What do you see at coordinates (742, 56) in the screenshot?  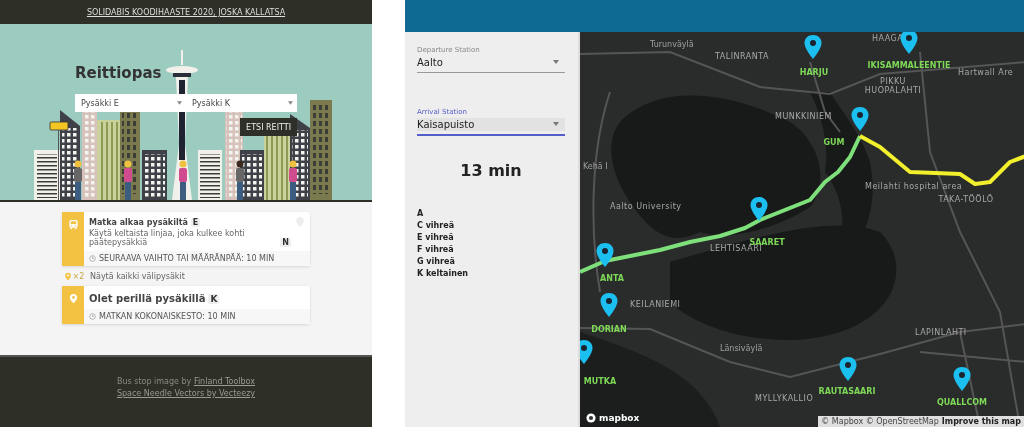 I see `place-label: TALINRANTA` at bounding box center [742, 56].